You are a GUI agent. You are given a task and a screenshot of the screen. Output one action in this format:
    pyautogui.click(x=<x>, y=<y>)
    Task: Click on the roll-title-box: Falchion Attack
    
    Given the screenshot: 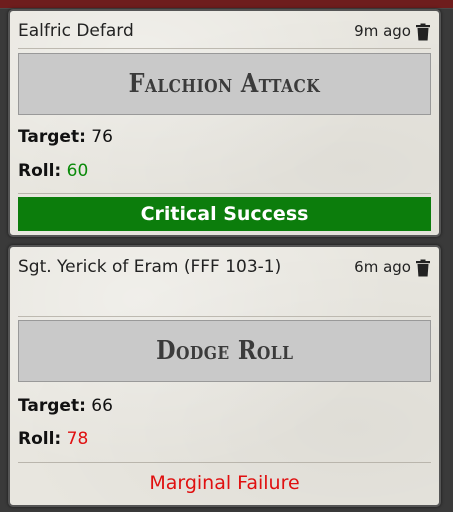 What is the action you would take?
    pyautogui.click(x=224, y=84)
    